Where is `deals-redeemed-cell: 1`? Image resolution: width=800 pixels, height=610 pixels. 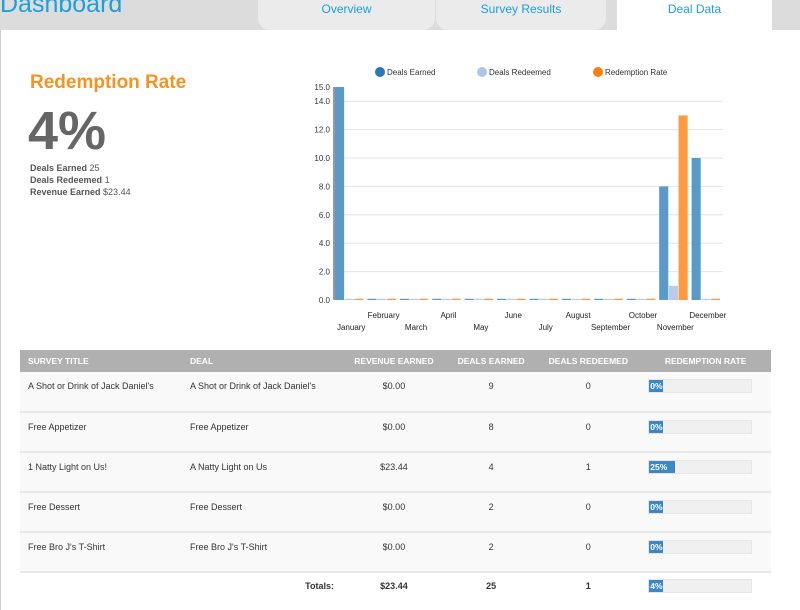 deals-redeemed-cell: 1 is located at coordinates (588, 472).